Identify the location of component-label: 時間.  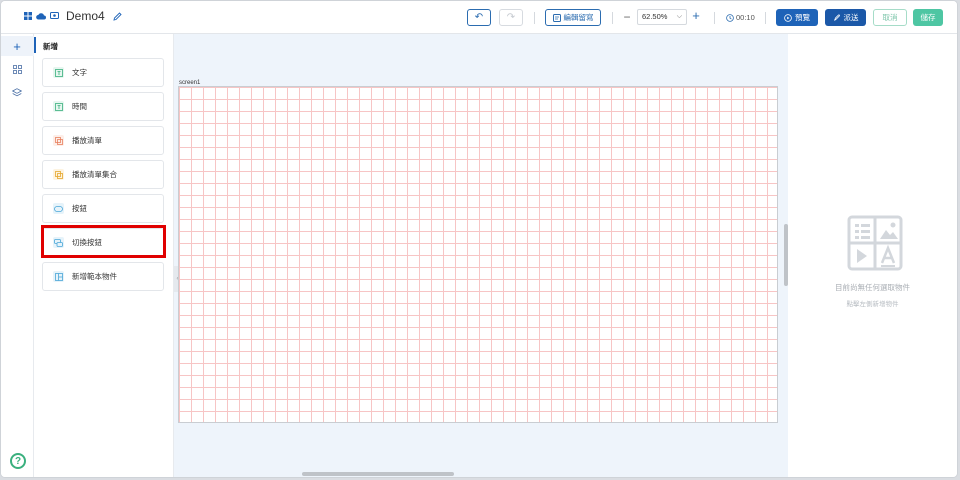
(79, 106).